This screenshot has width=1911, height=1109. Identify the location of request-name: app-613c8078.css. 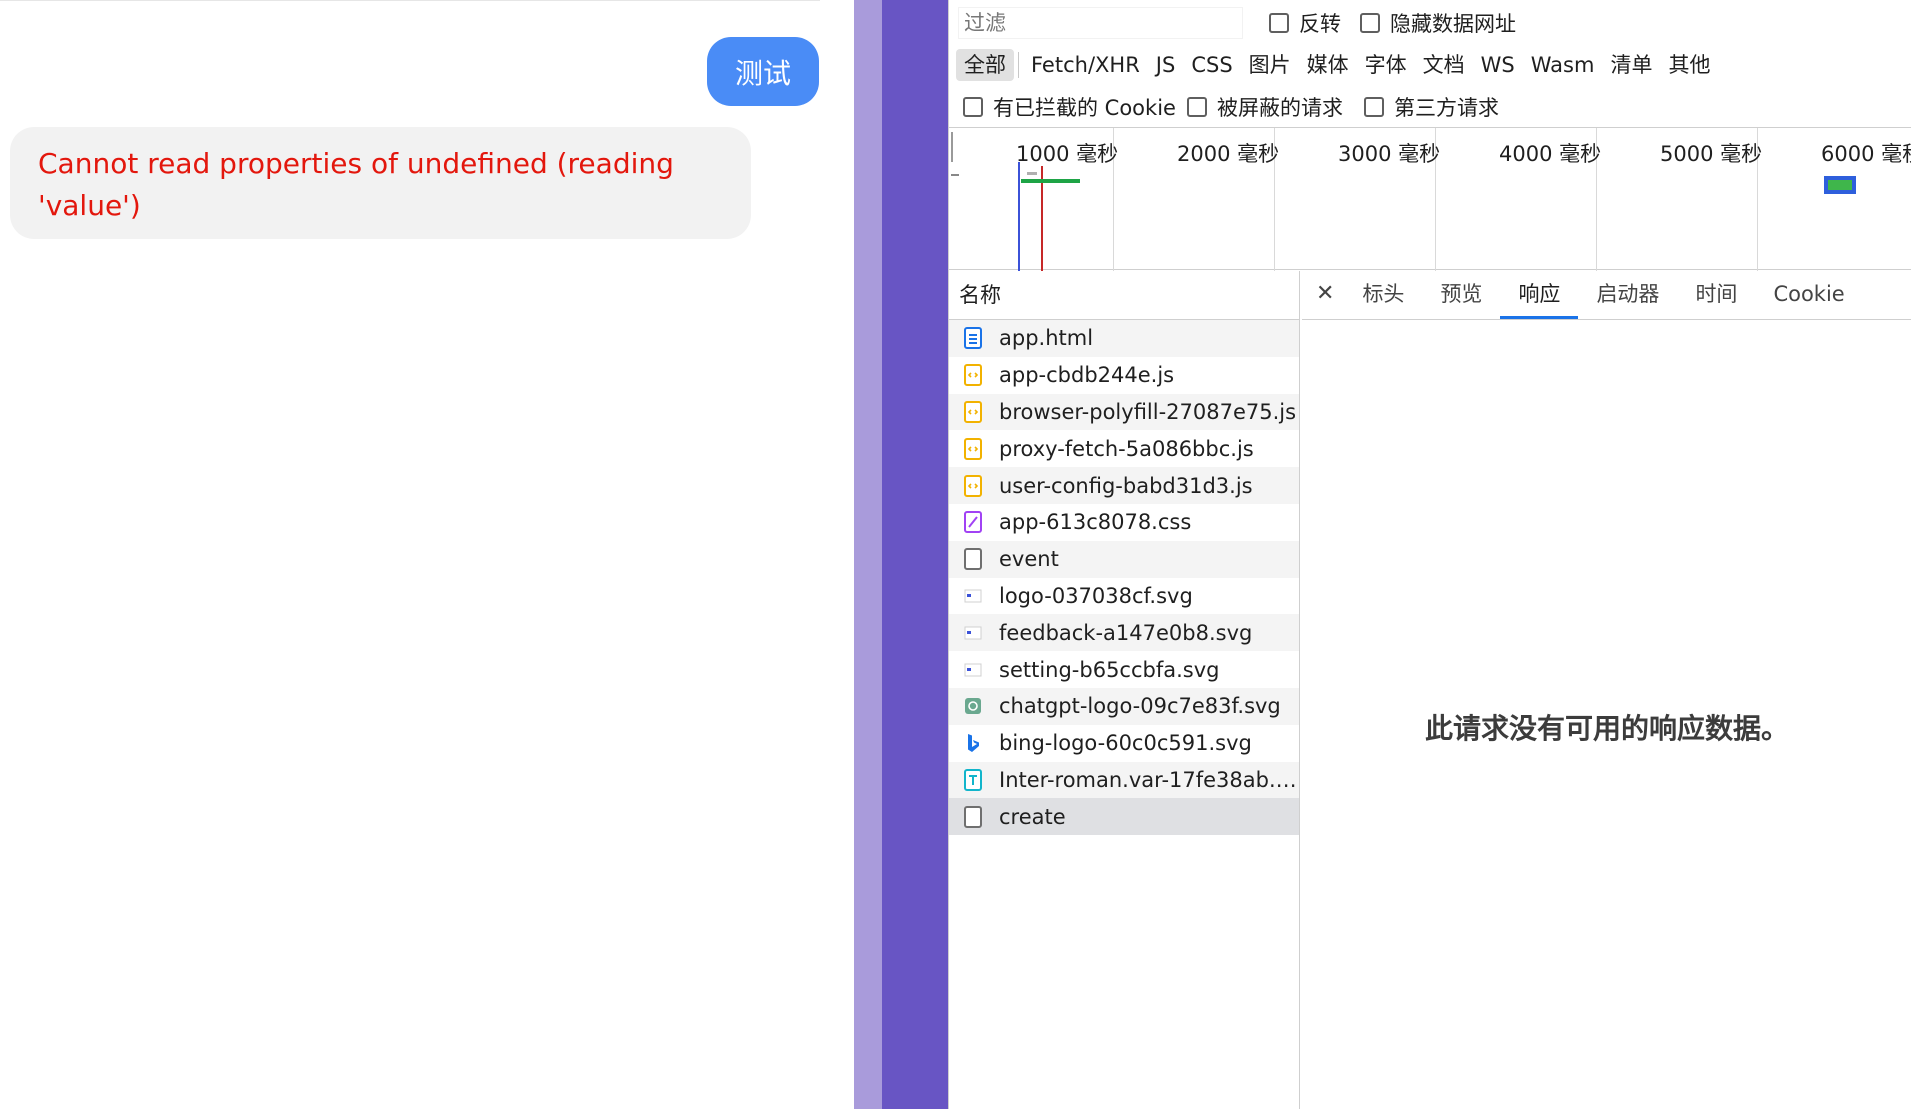
(1095, 522).